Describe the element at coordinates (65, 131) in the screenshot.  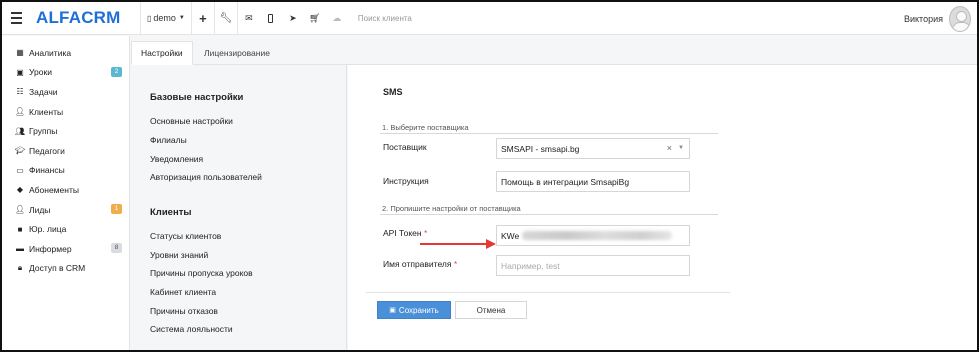
I see `sidebar-item-groups: 👥︎ Группы` at that location.